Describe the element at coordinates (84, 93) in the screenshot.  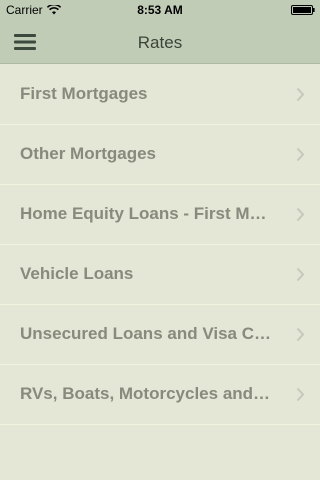
I see `list-item-label: First Mortgages` at that location.